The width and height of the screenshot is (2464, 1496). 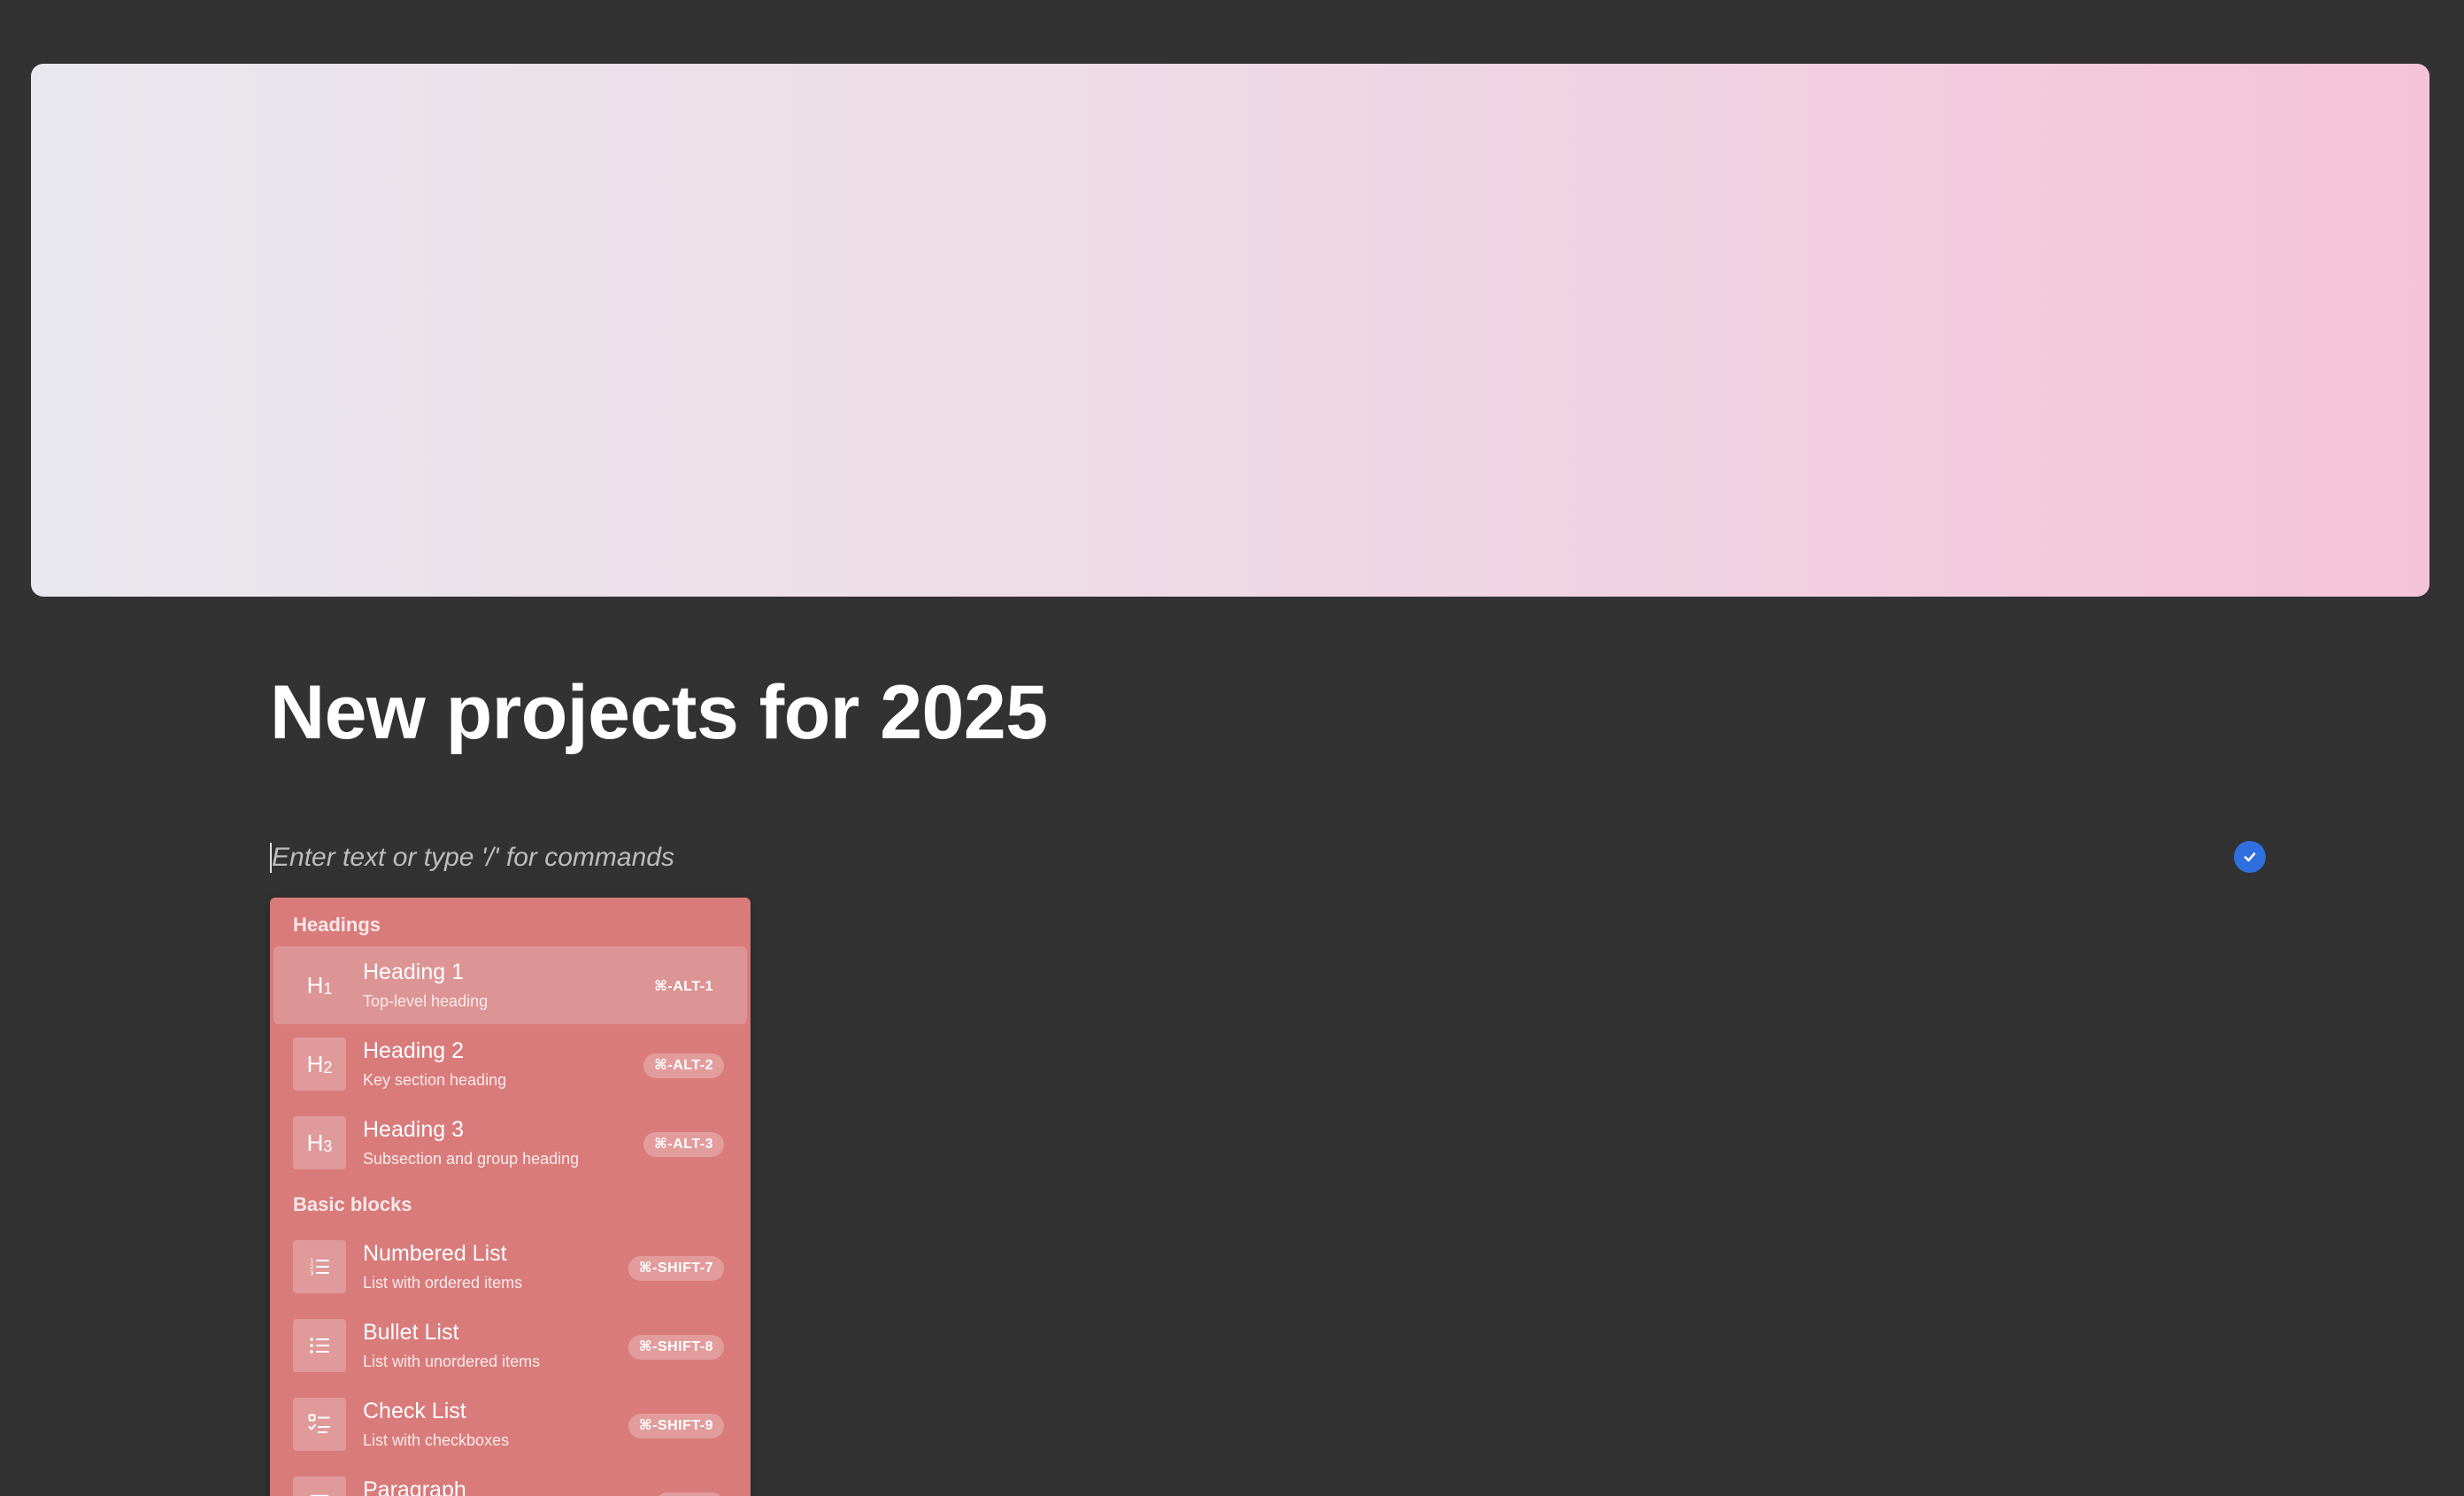 I want to click on heading-3-icon: H3, so click(x=320, y=1142).